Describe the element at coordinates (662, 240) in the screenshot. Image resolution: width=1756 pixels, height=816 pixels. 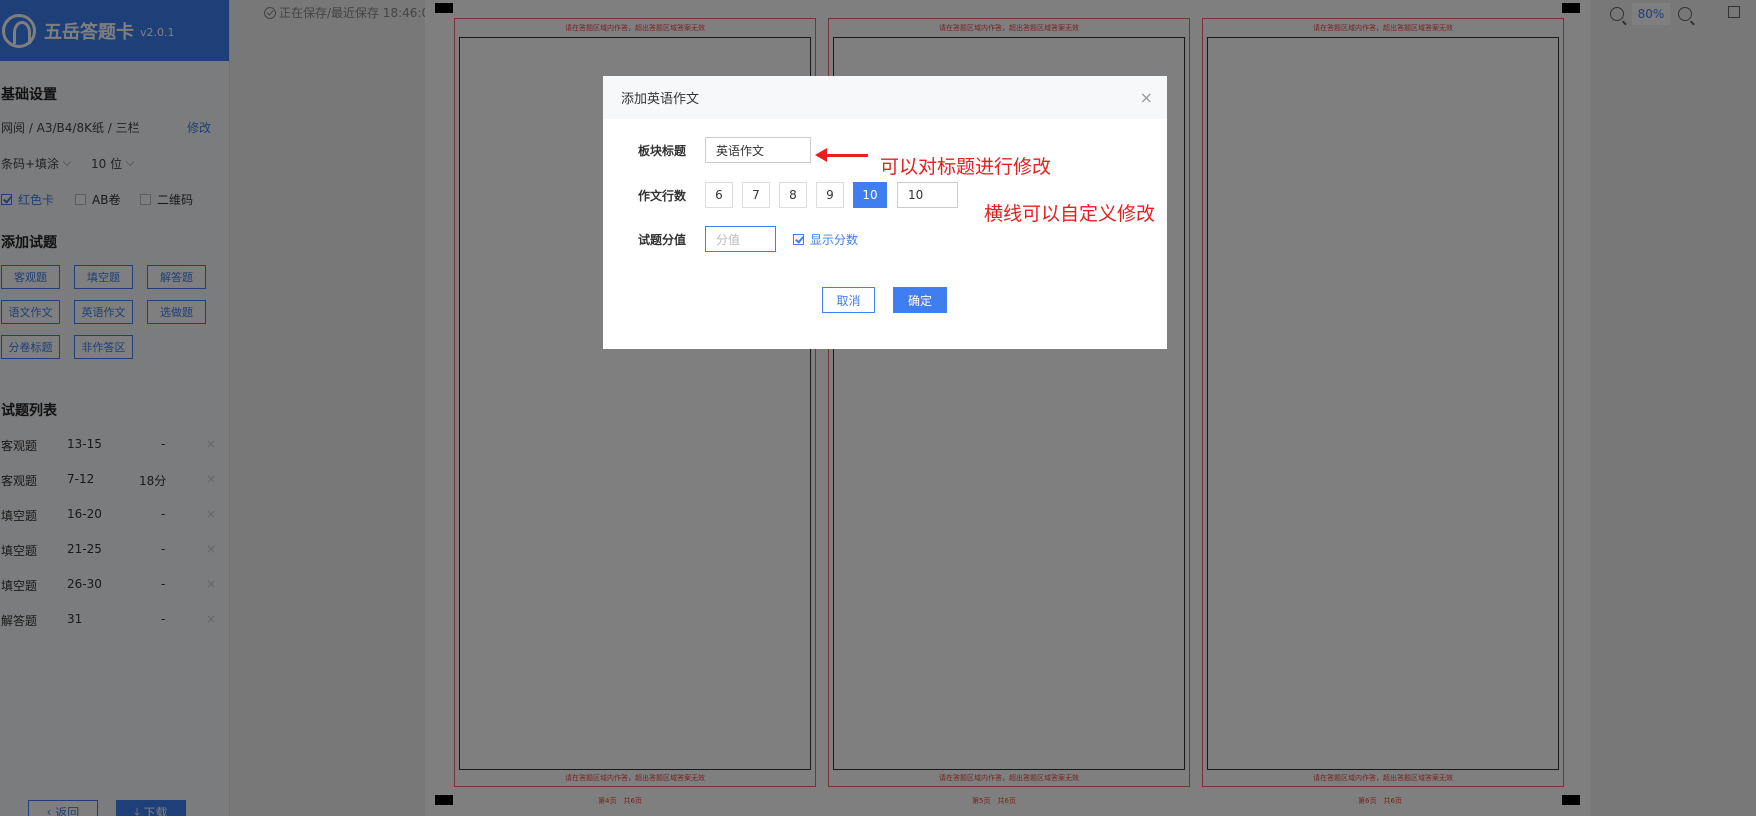
I see `score-label: 试题分值` at that location.